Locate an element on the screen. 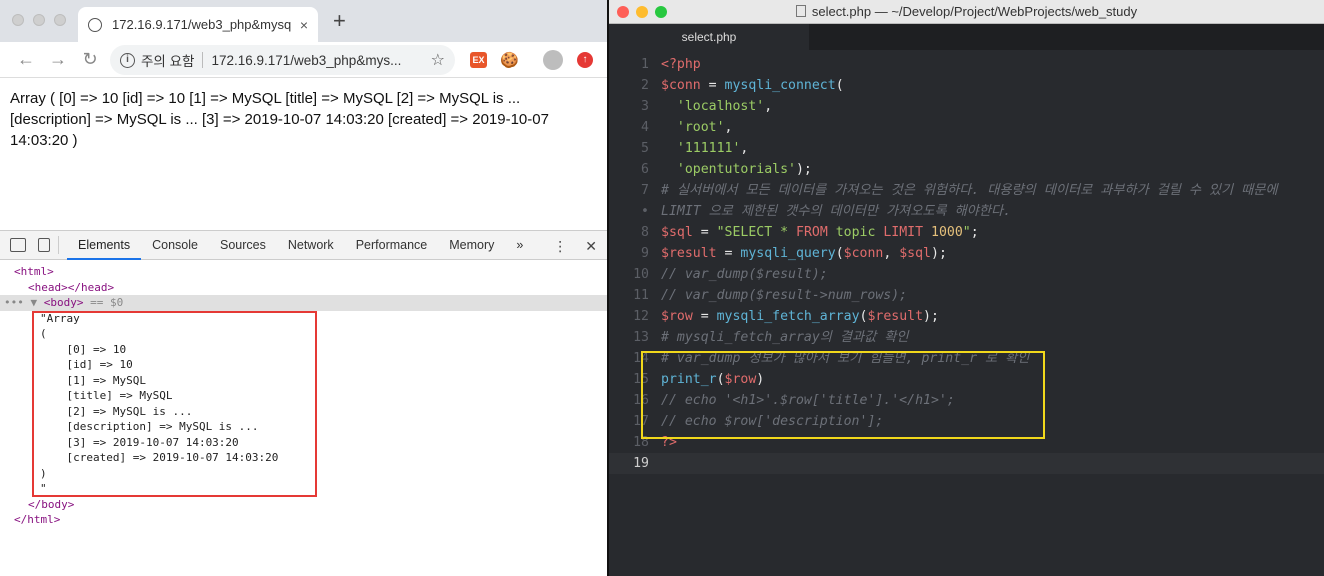 This screenshot has width=1324, height=576. line-number: 6 is located at coordinates (645, 169).